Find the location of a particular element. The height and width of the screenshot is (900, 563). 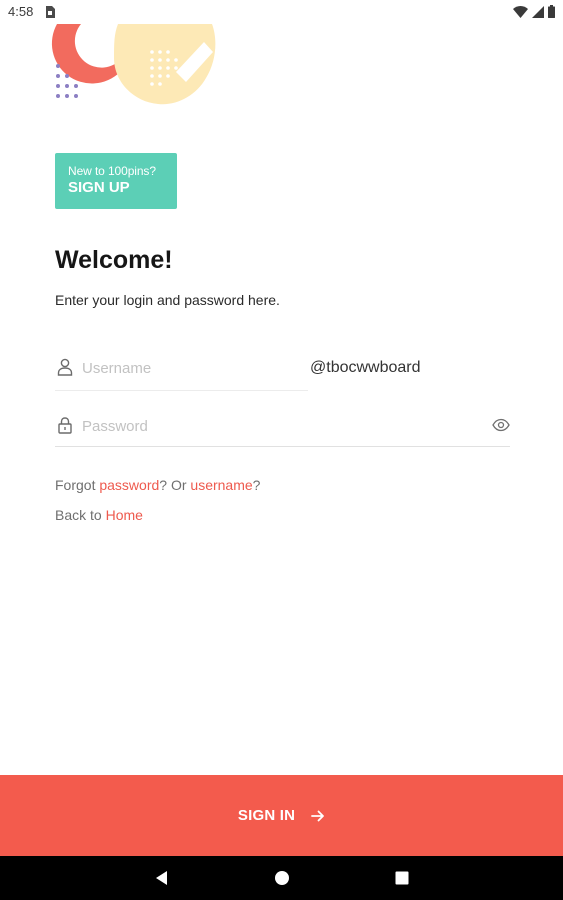

recents-icon is located at coordinates (402, 878).